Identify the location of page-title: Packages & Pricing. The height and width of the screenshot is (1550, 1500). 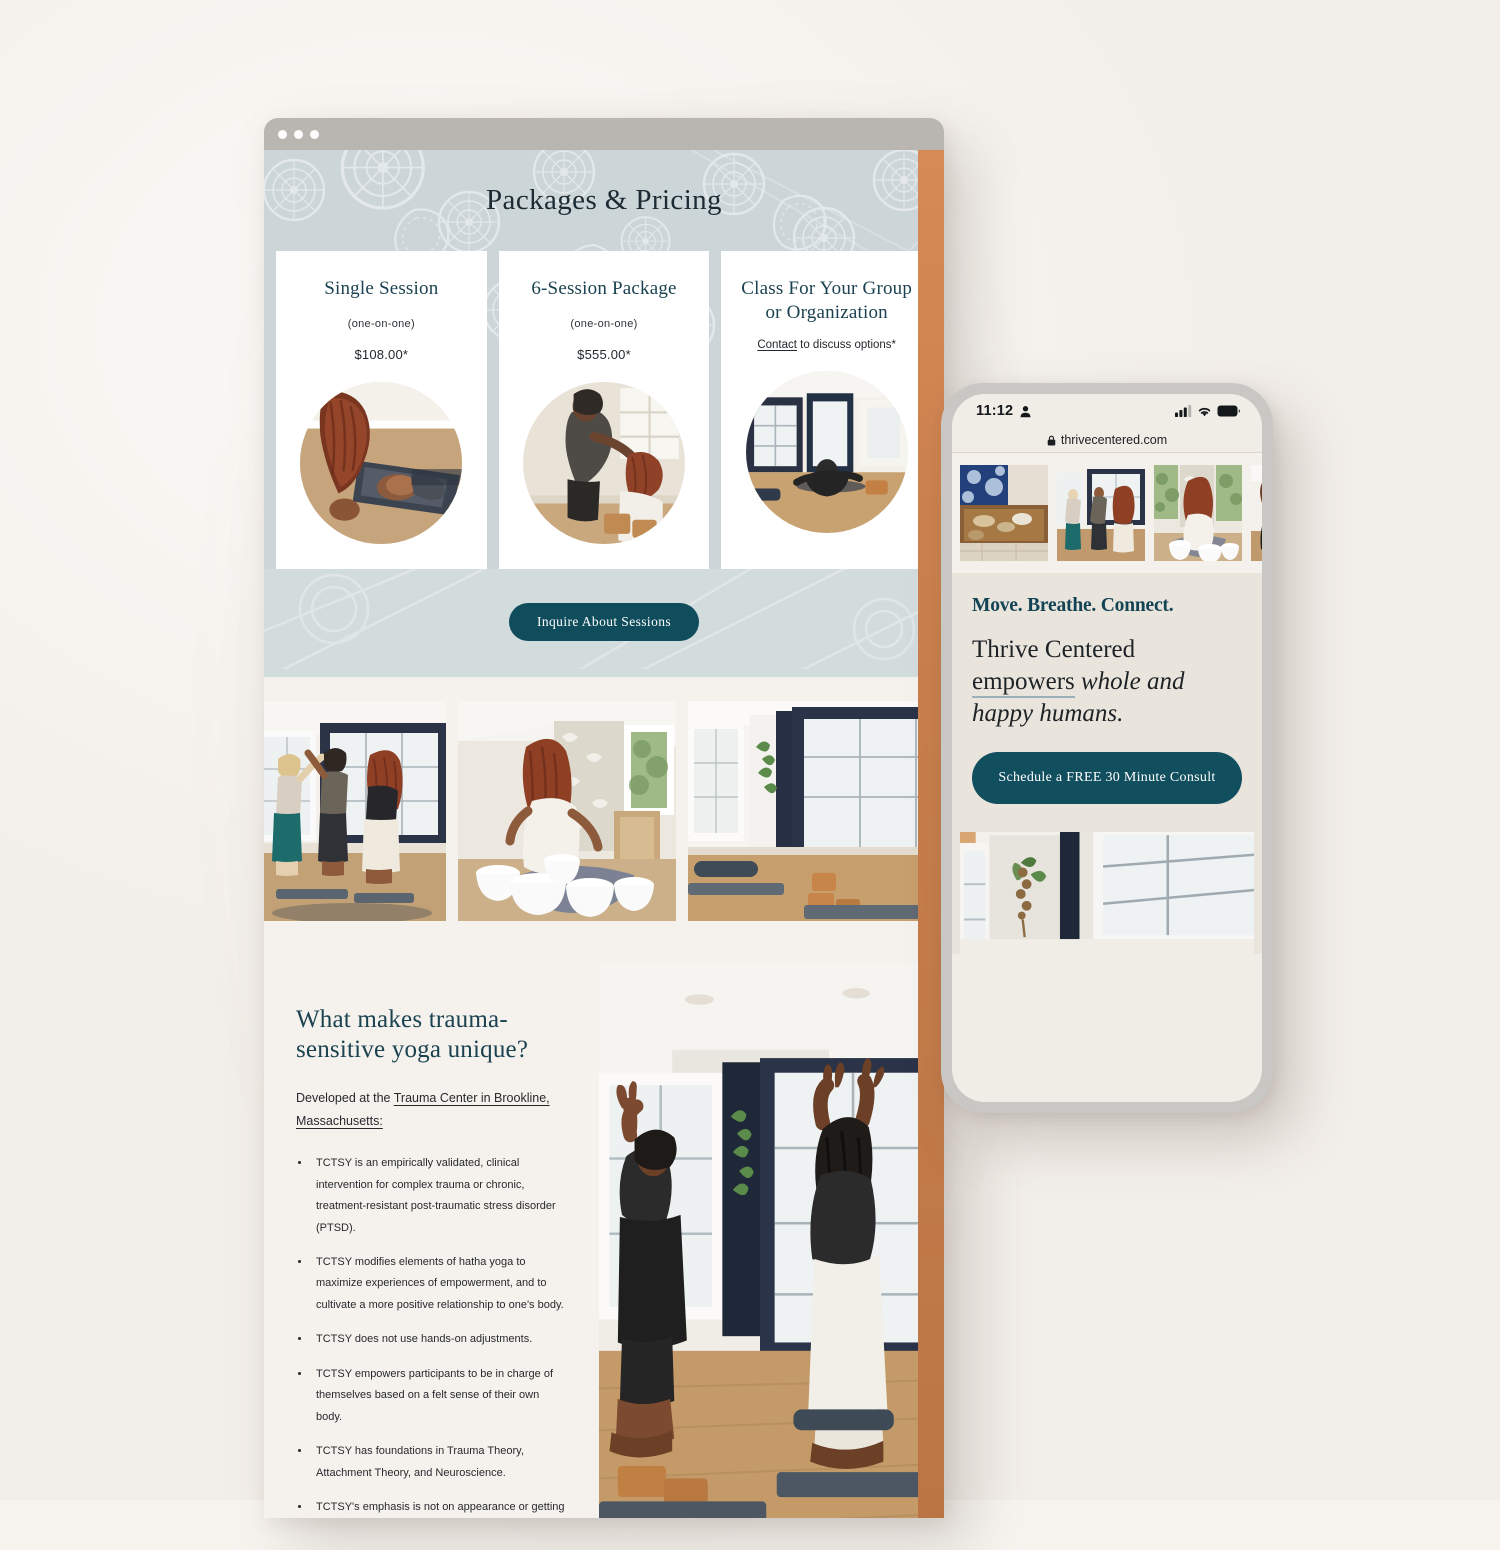
(604, 200).